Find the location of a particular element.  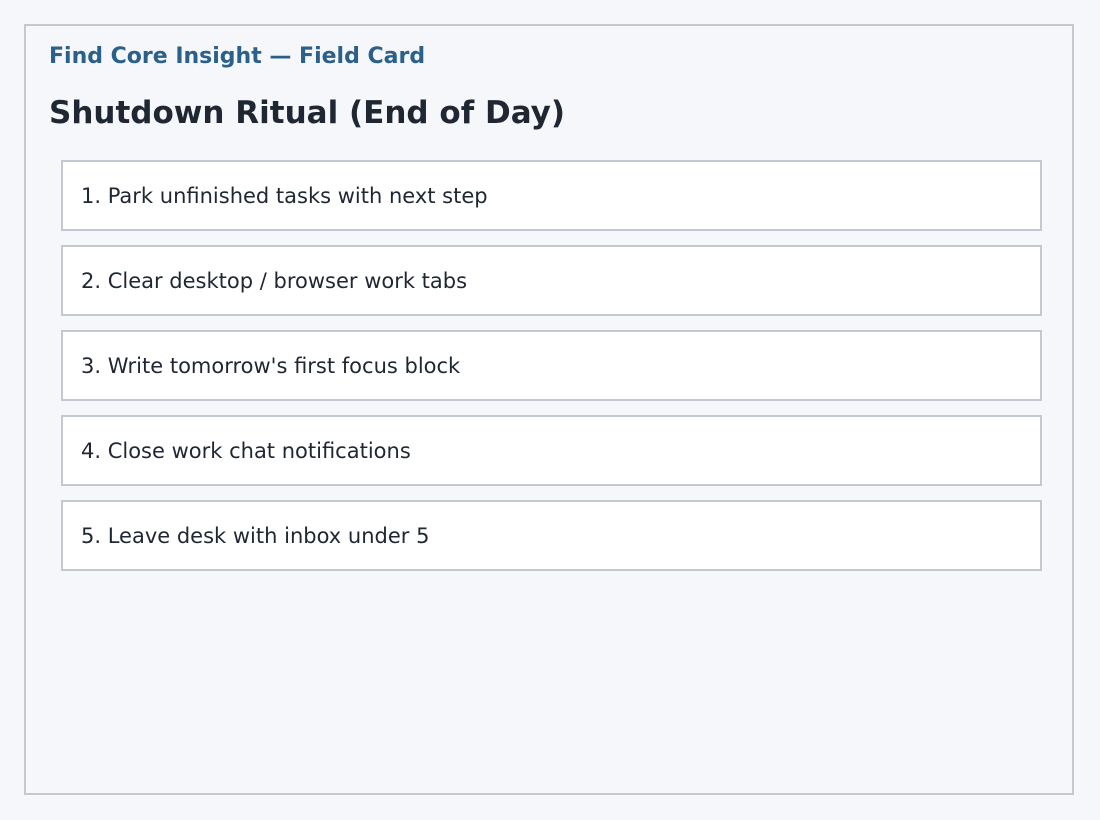

list-item-step-1: 1. Park unfinished tasks with next step is located at coordinates (551, 195).